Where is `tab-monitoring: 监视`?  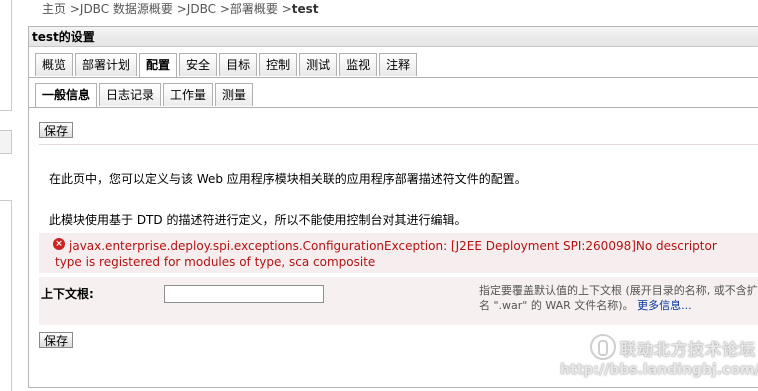
tab-monitoring: 监视 is located at coordinates (358, 64).